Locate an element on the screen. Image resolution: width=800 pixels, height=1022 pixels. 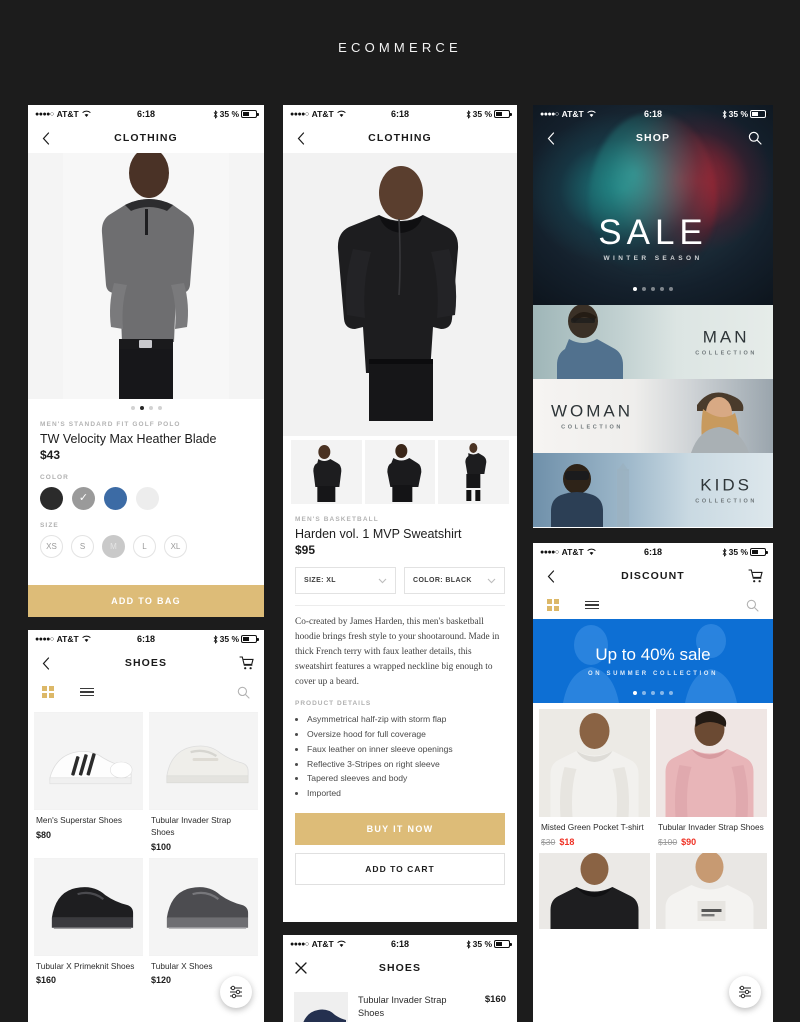
product-card: Tubular X Shoes $120 is located at coordinates (203, 921).